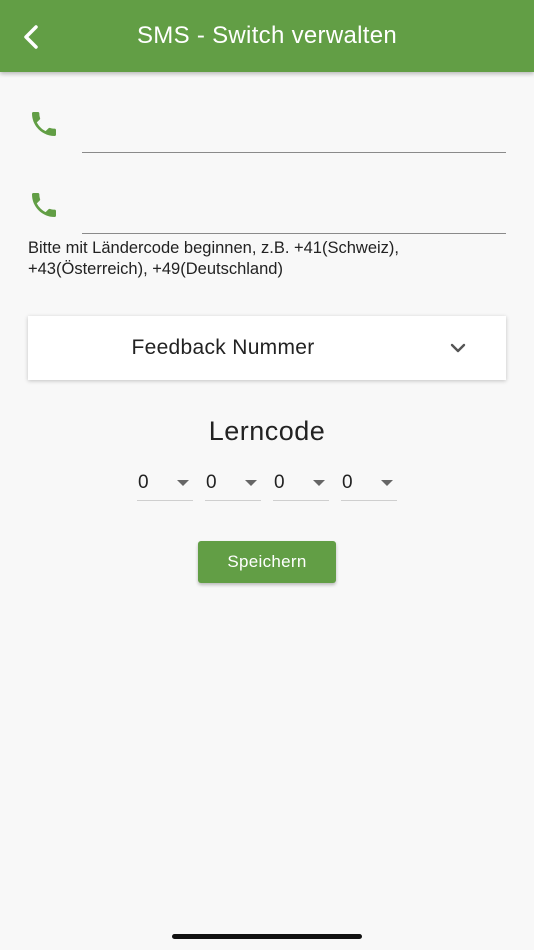 The image size is (534, 950). Describe the element at coordinates (267, 936) in the screenshot. I see `home-indicator` at that location.